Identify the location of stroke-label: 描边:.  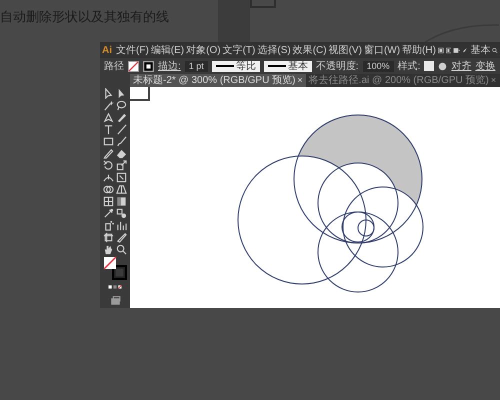
(169, 66).